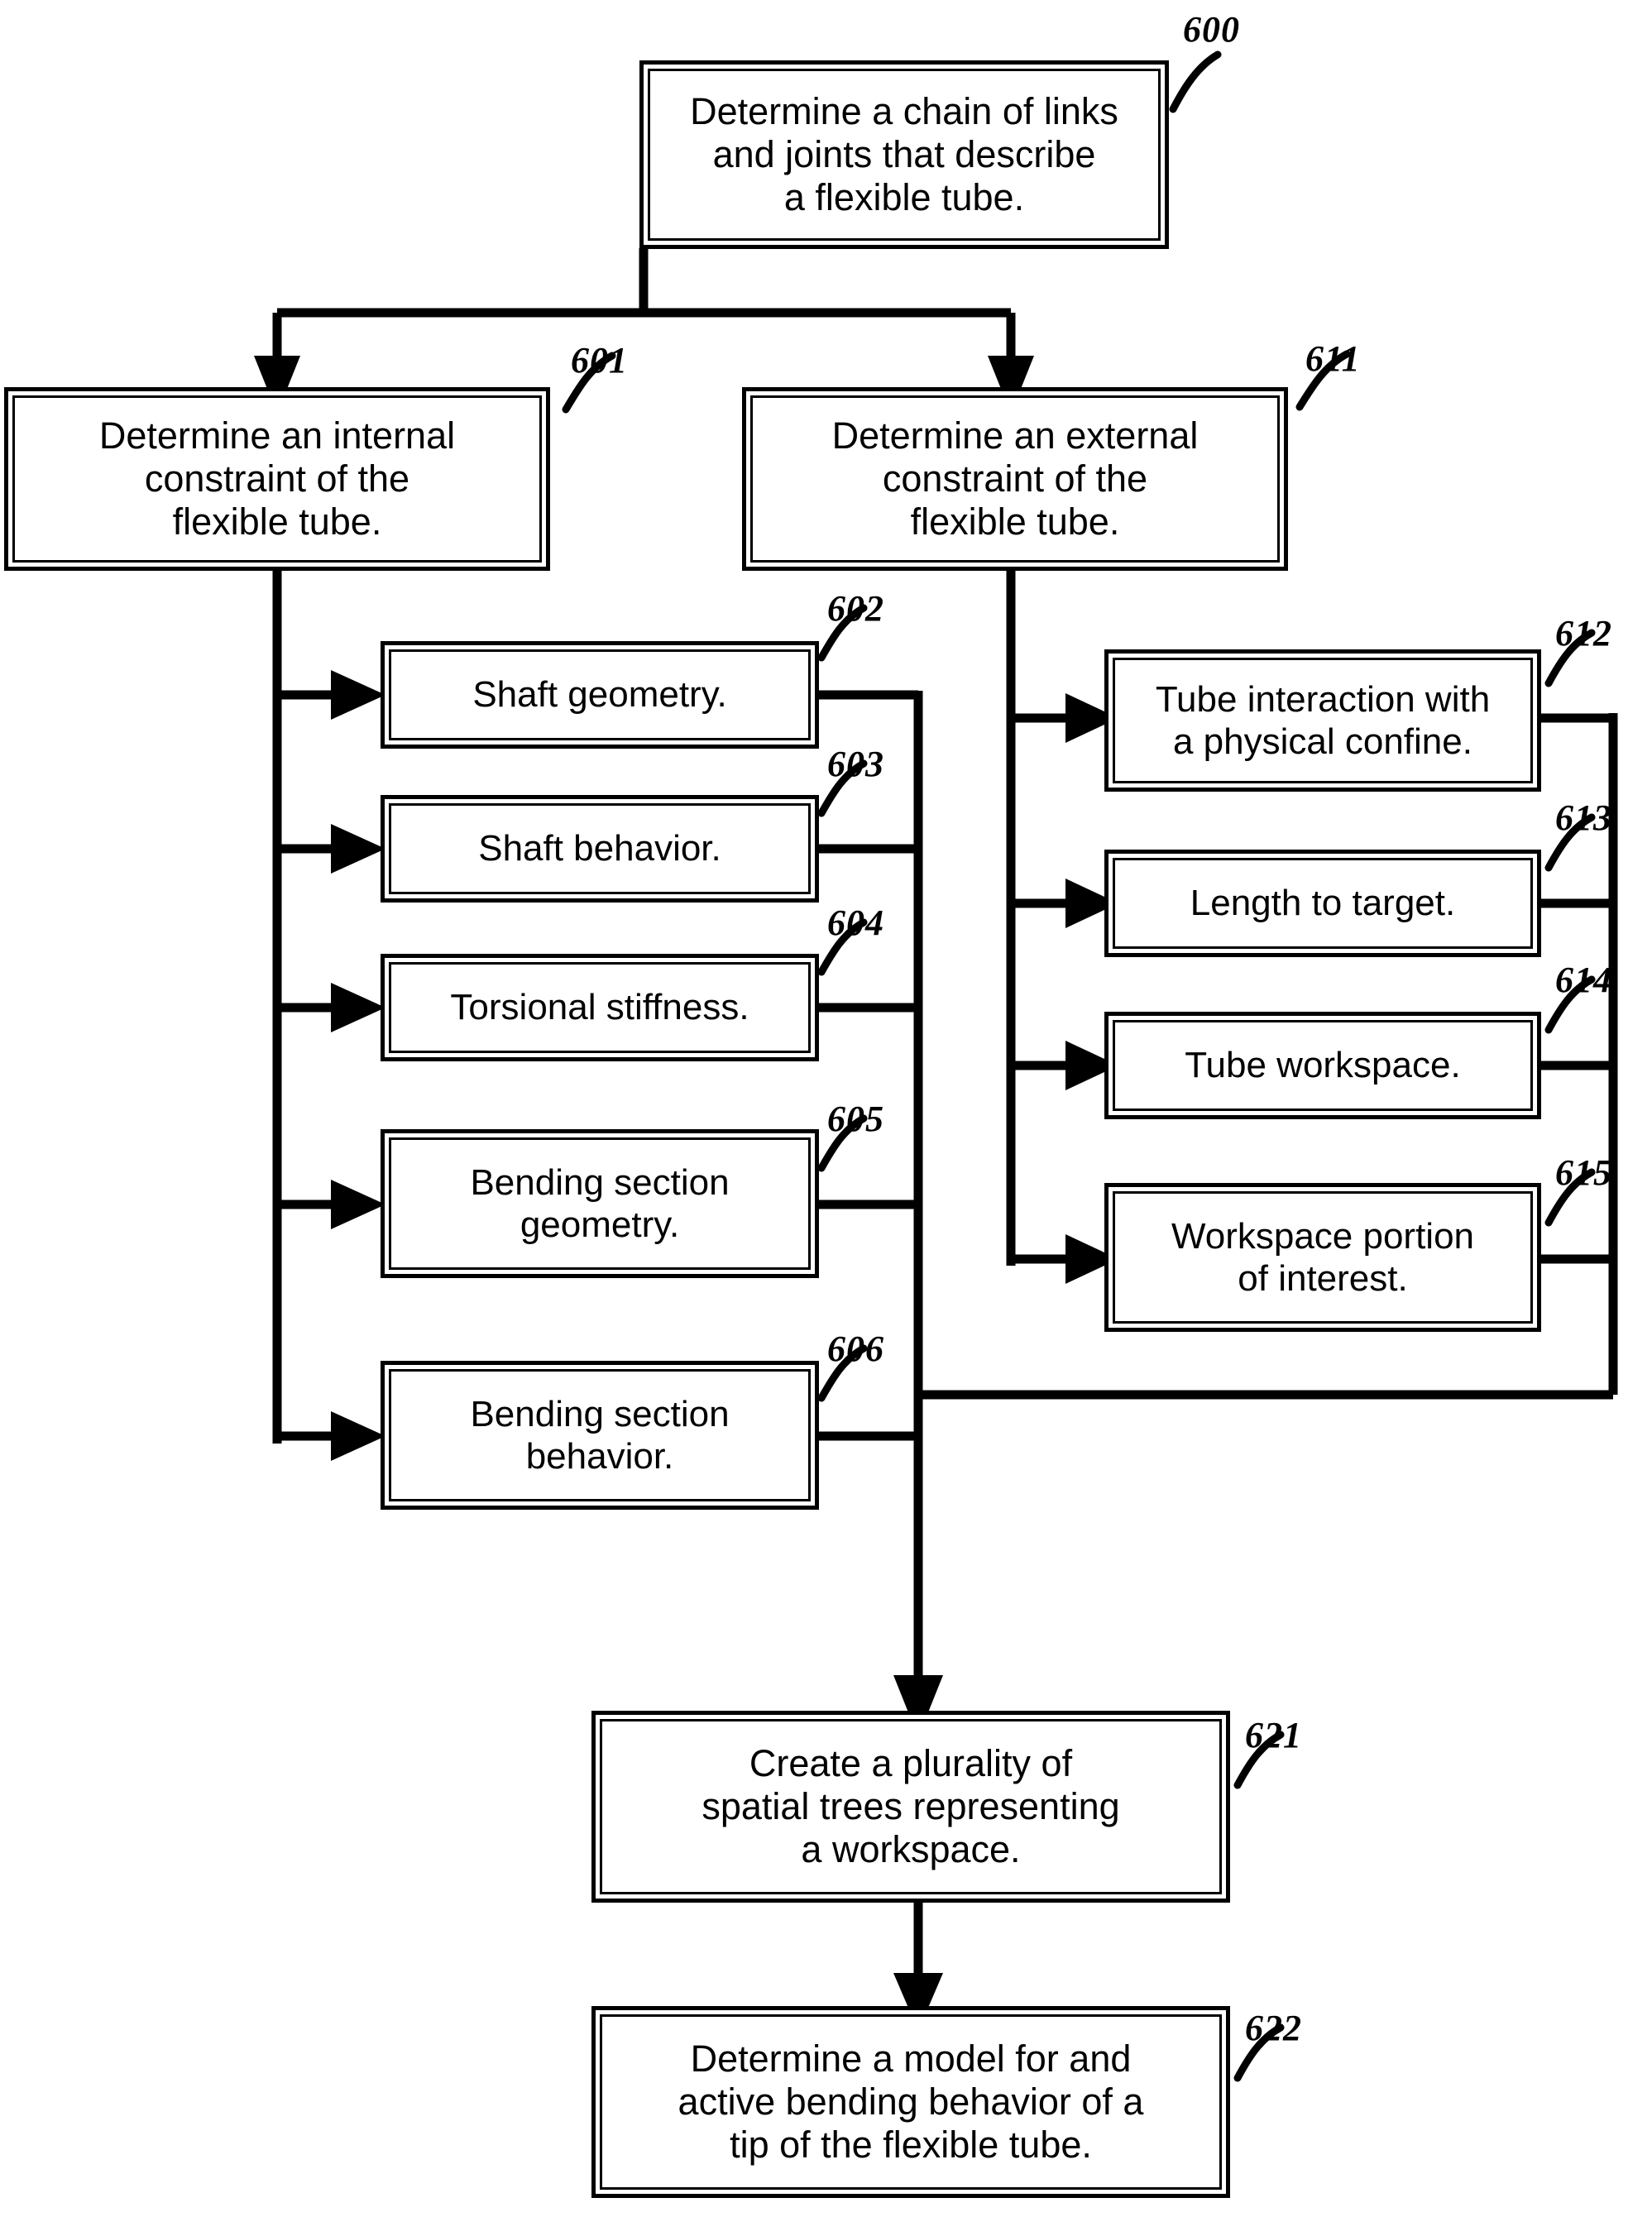 The width and height of the screenshot is (1652, 2217). I want to click on node-614-inner: Tube workspace., so click(1323, 1065).